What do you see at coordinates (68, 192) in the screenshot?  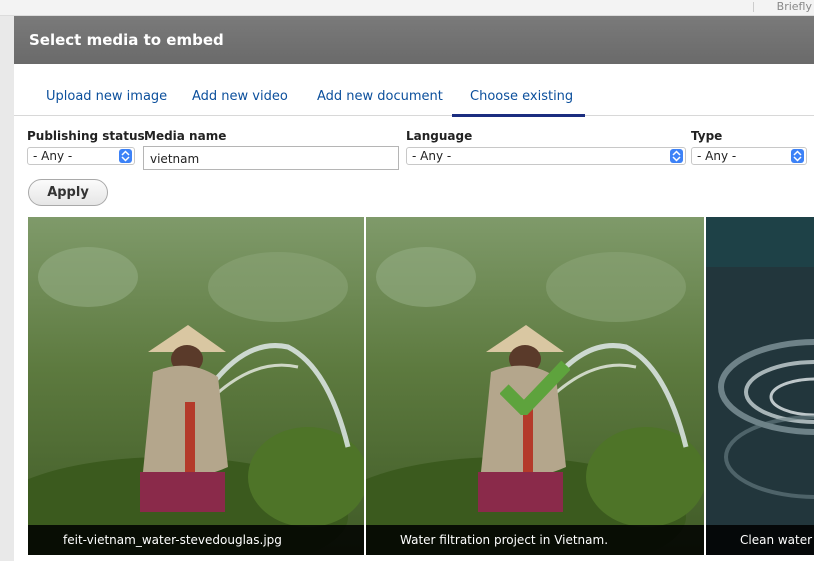 I see `apply-button: Apply` at bounding box center [68, 192].